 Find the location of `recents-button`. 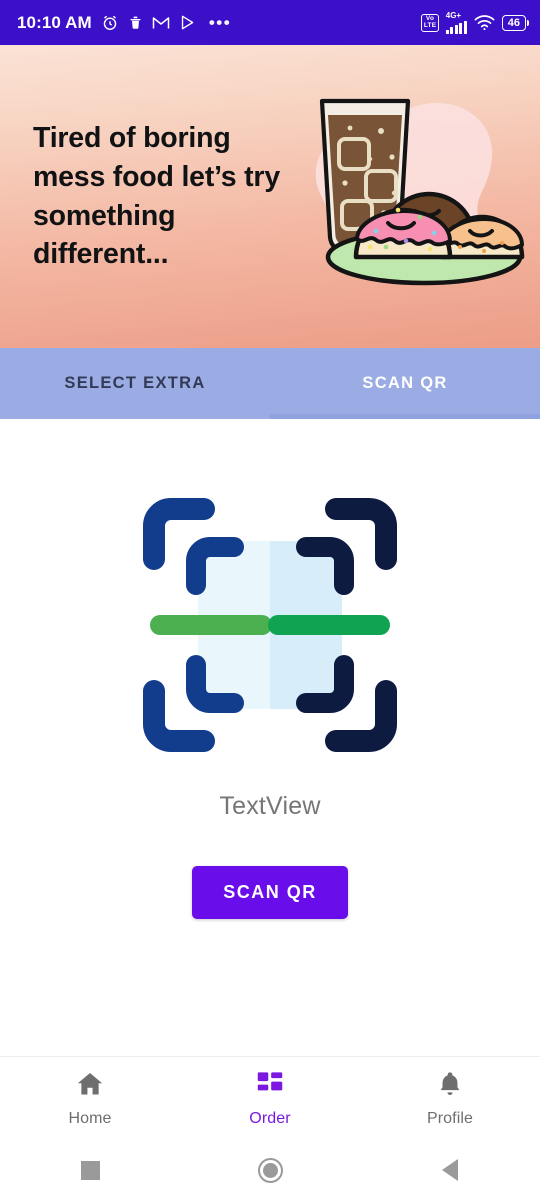

recents-button is located at coordinates (90, 1170).